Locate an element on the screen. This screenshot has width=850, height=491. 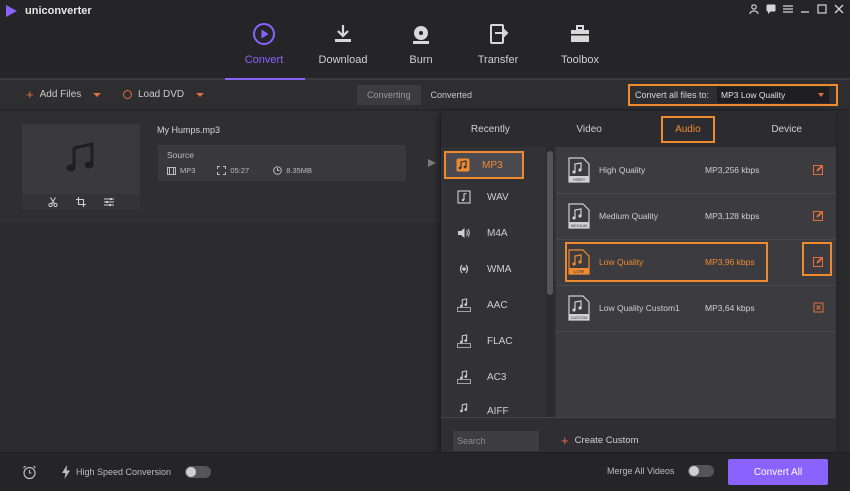
format-list-scrollbar is located at coordinates (550, 282).